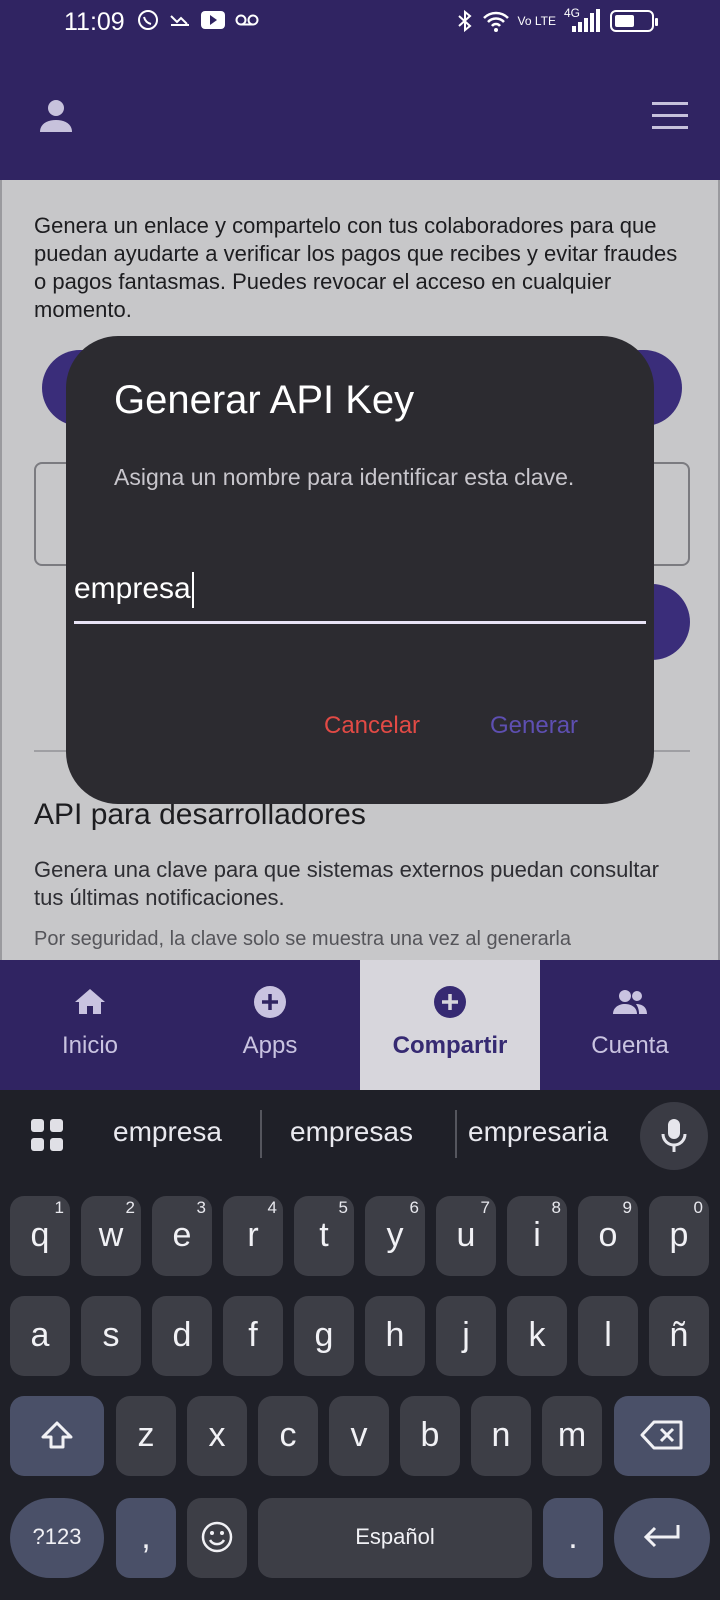 This screenshot has height=1600, width=720. Describe the element at coordinates (146, 1538) in the screenshot. I see `comma-key: ,` at that location.